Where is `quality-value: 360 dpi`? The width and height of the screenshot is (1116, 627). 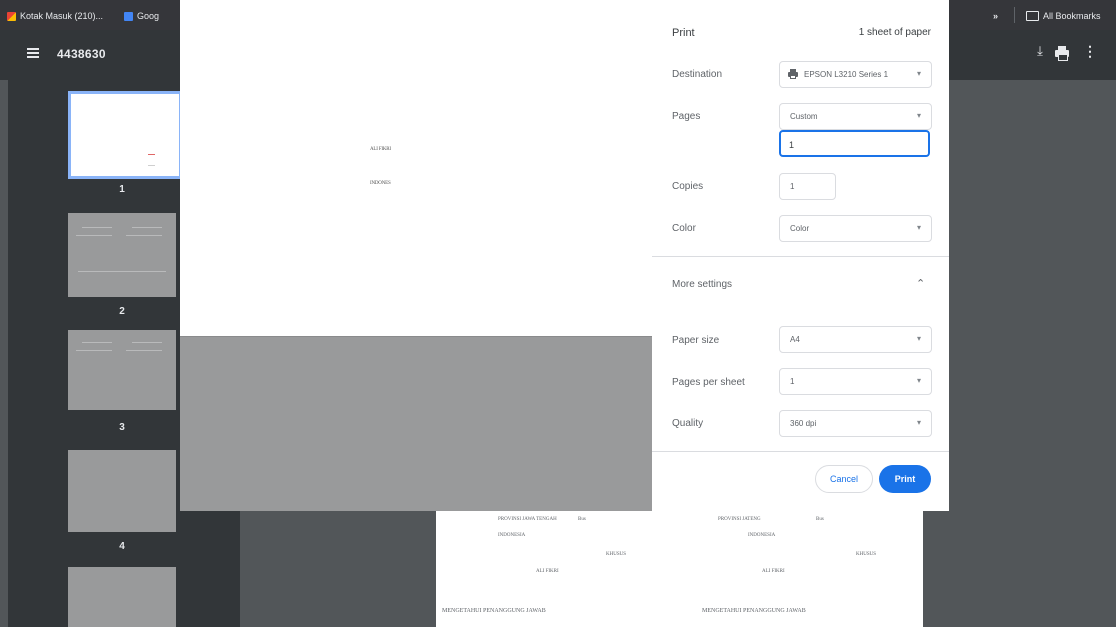
quality-value: 360 dpi is located at coordinates (803, 423).